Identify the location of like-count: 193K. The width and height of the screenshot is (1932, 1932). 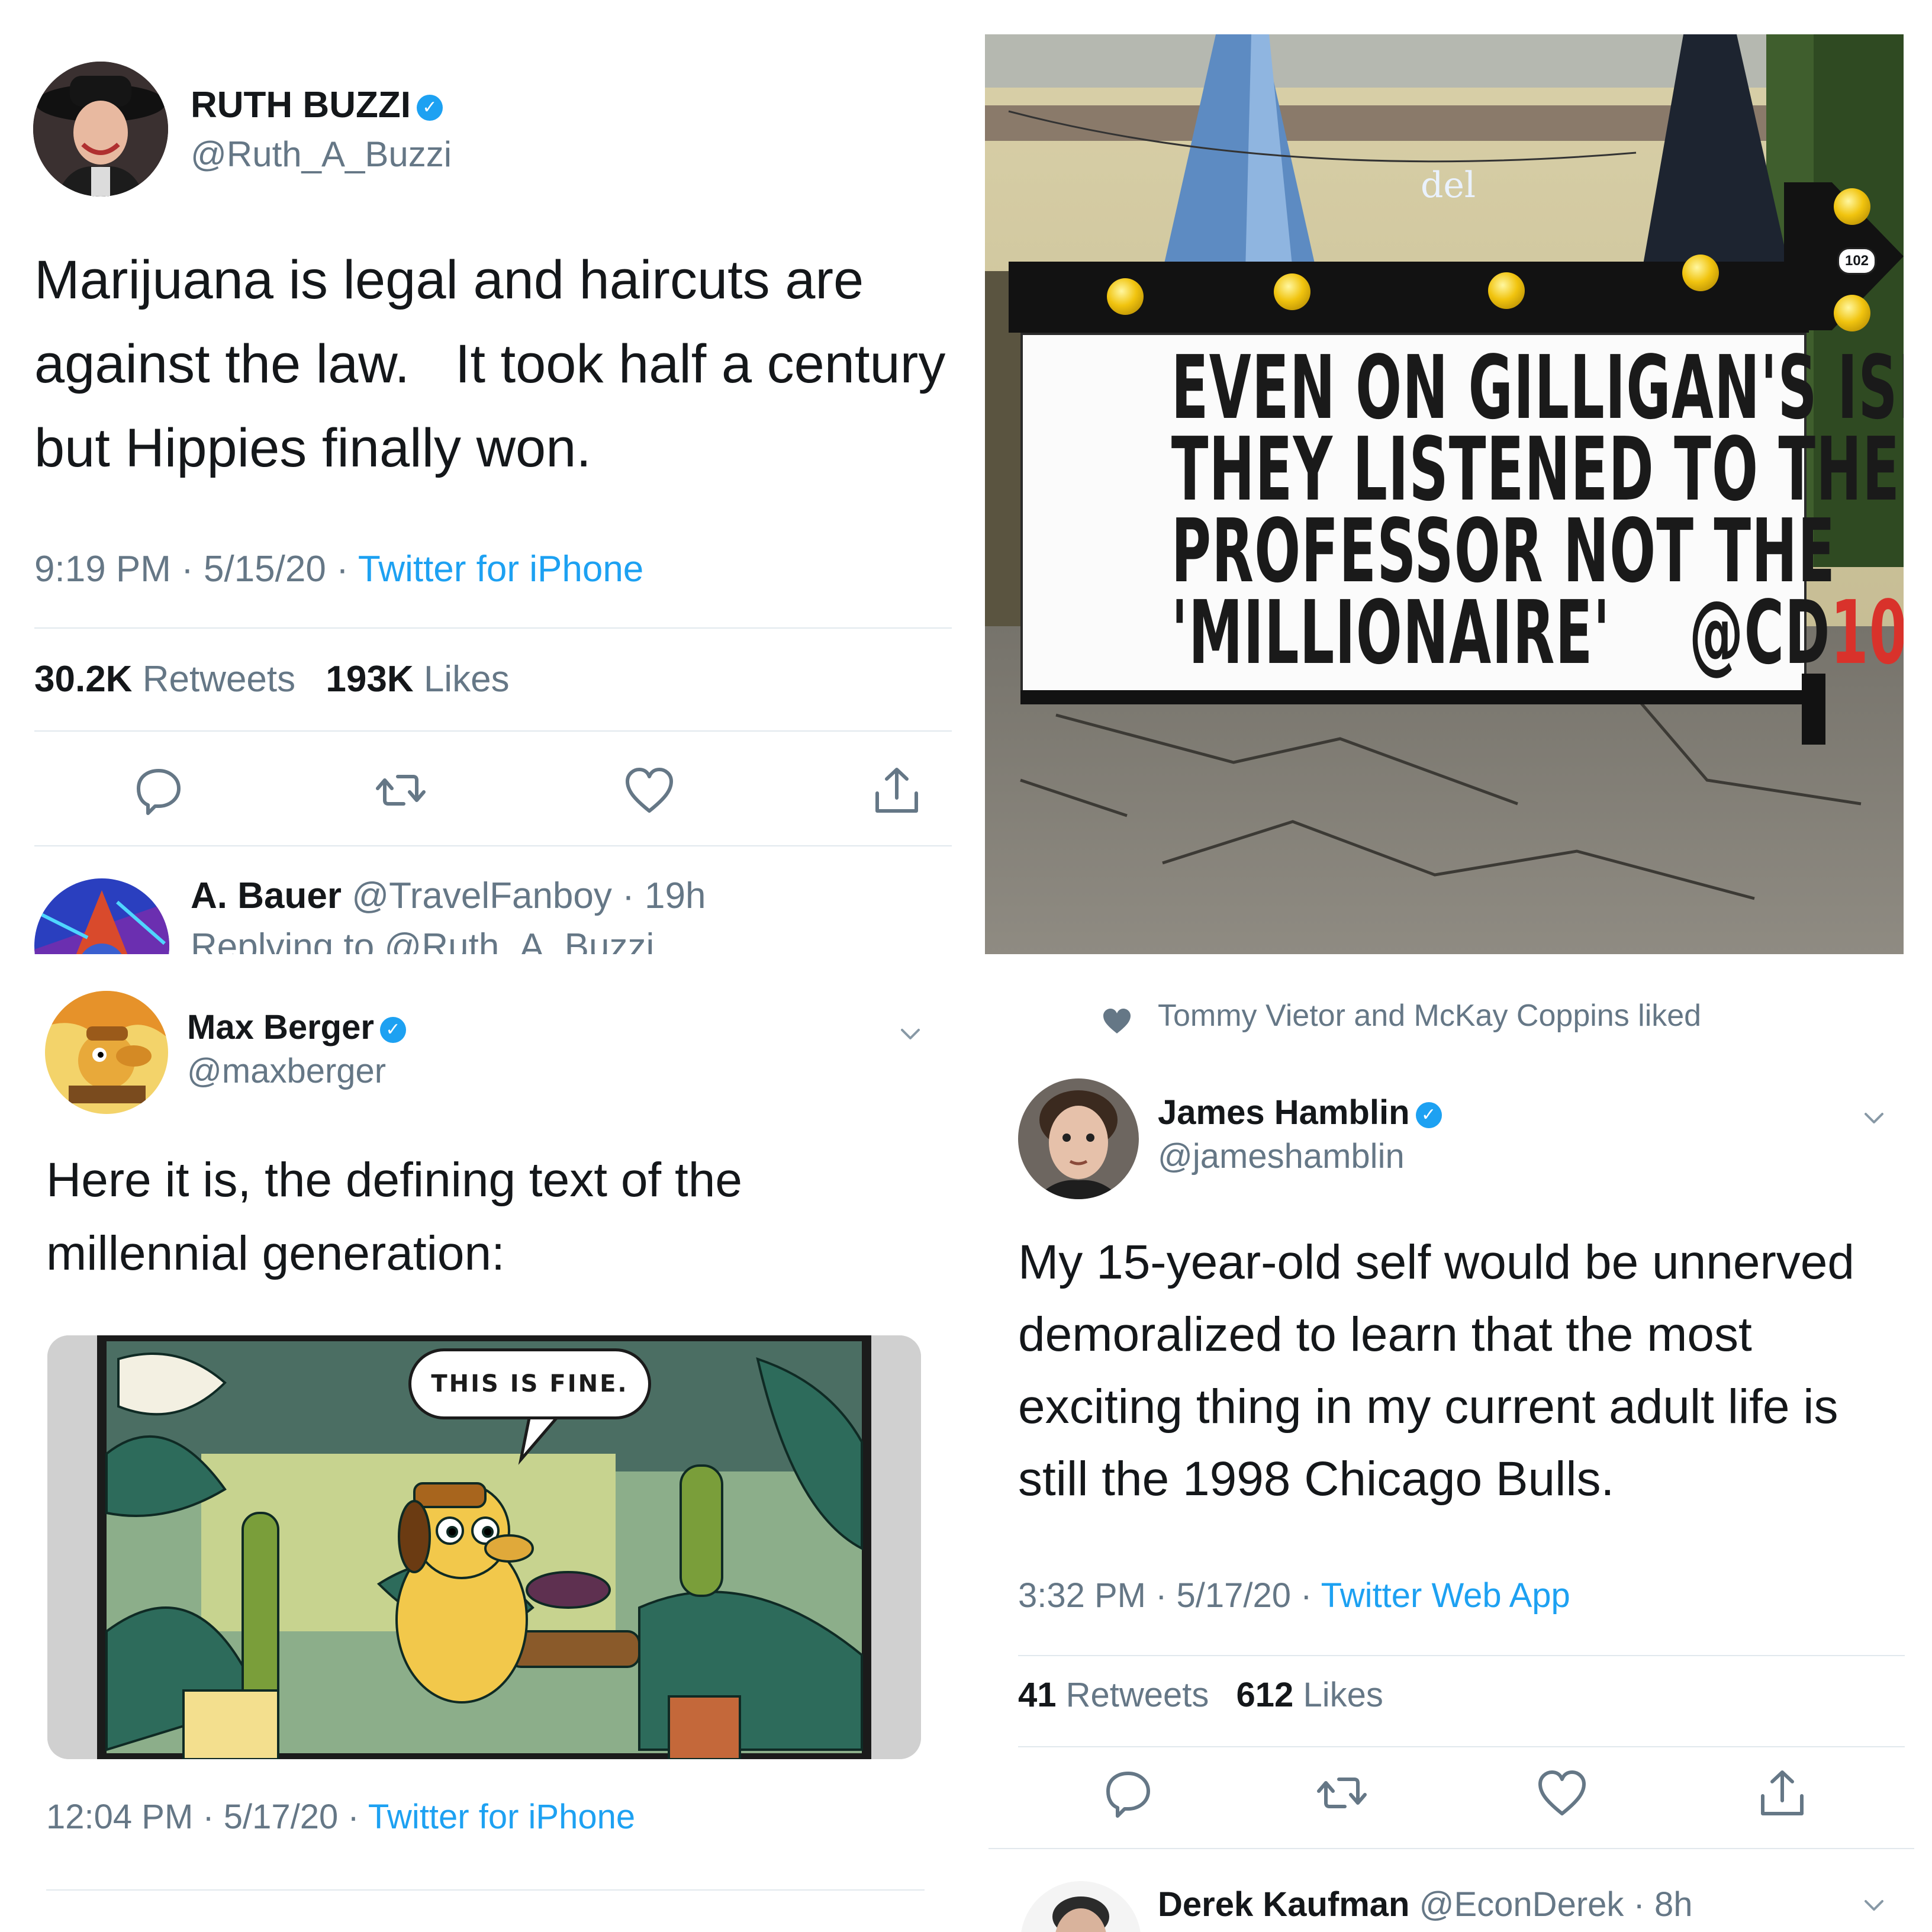
(370, 680).